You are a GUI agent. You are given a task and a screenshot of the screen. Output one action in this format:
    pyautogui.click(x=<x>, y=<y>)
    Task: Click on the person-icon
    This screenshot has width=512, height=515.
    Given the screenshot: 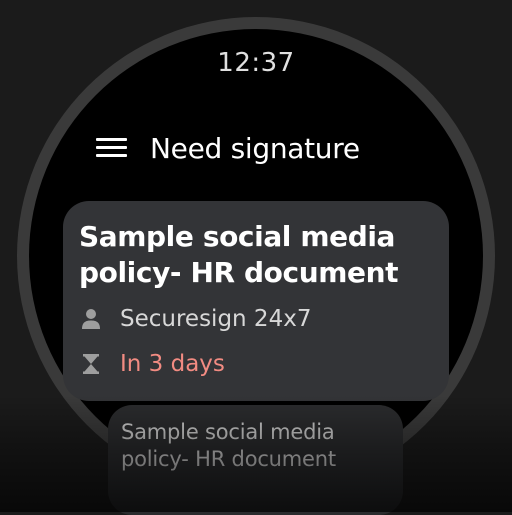 What is the action you would take?
    pyautogui.click(x=91, y=319)
    